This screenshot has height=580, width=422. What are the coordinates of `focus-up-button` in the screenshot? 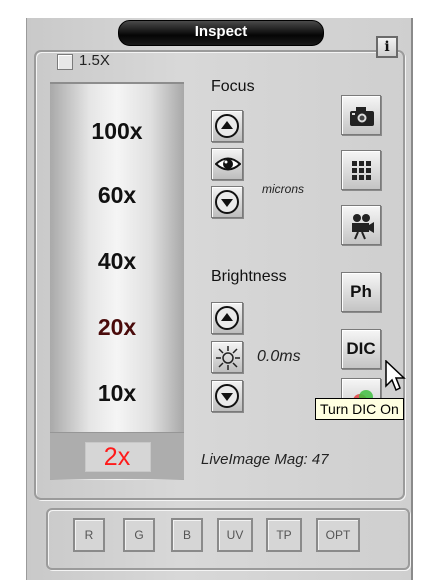 It's located at (227, 126).